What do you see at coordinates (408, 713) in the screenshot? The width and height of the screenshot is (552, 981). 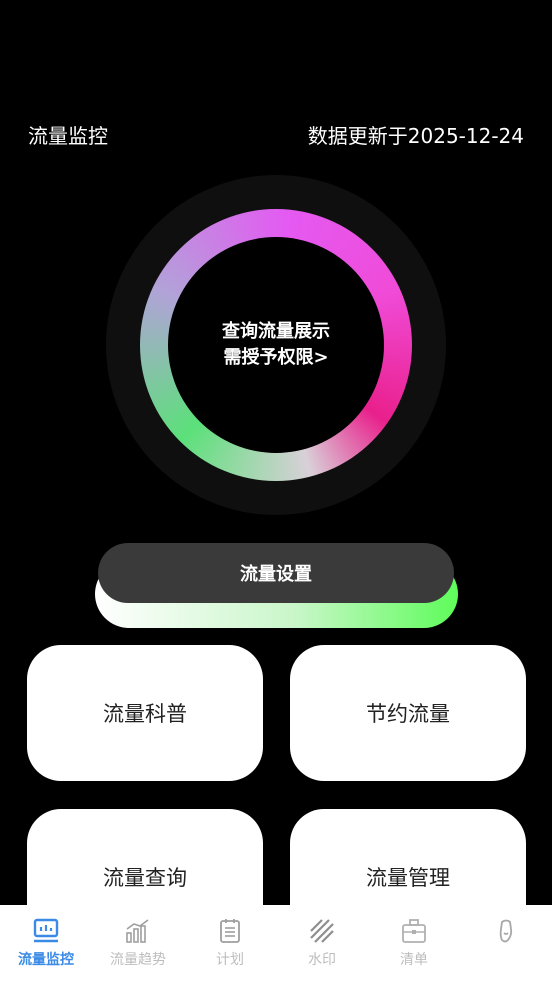 I see `card-save-traffic: 节约流量` at bounding box center [408, 713].